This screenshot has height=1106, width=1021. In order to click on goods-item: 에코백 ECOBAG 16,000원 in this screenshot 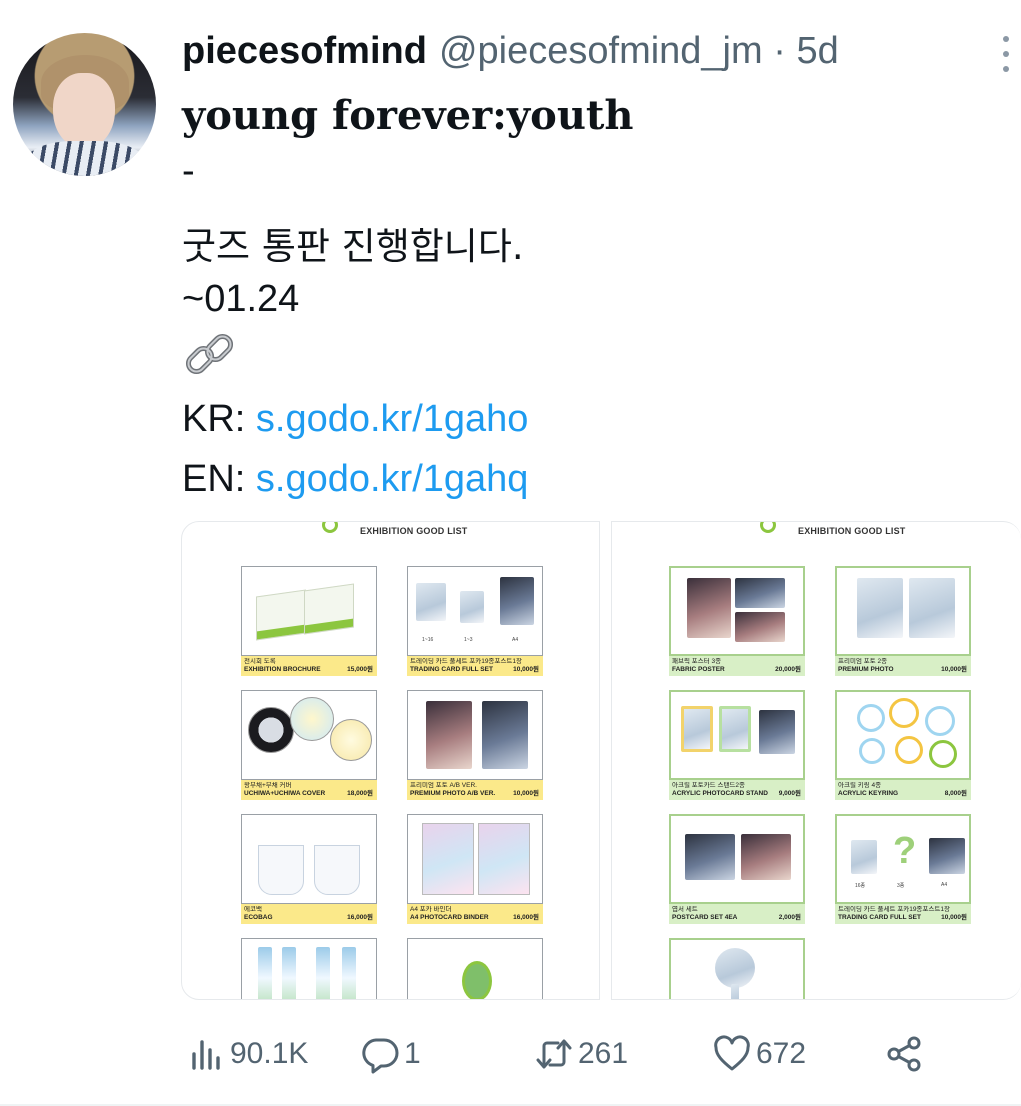, I will do `click(309, 869)`.